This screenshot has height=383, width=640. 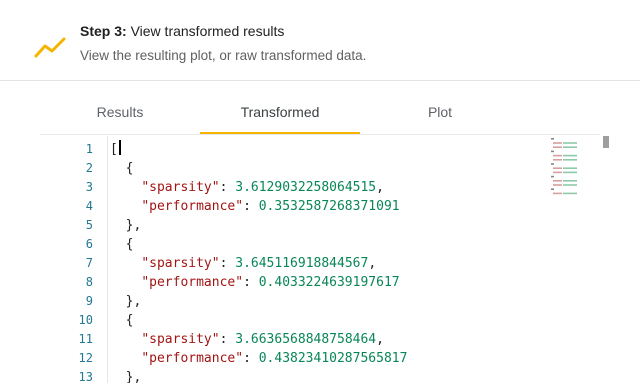 I want to click on line-number: 4, so click(x=89, y=206).